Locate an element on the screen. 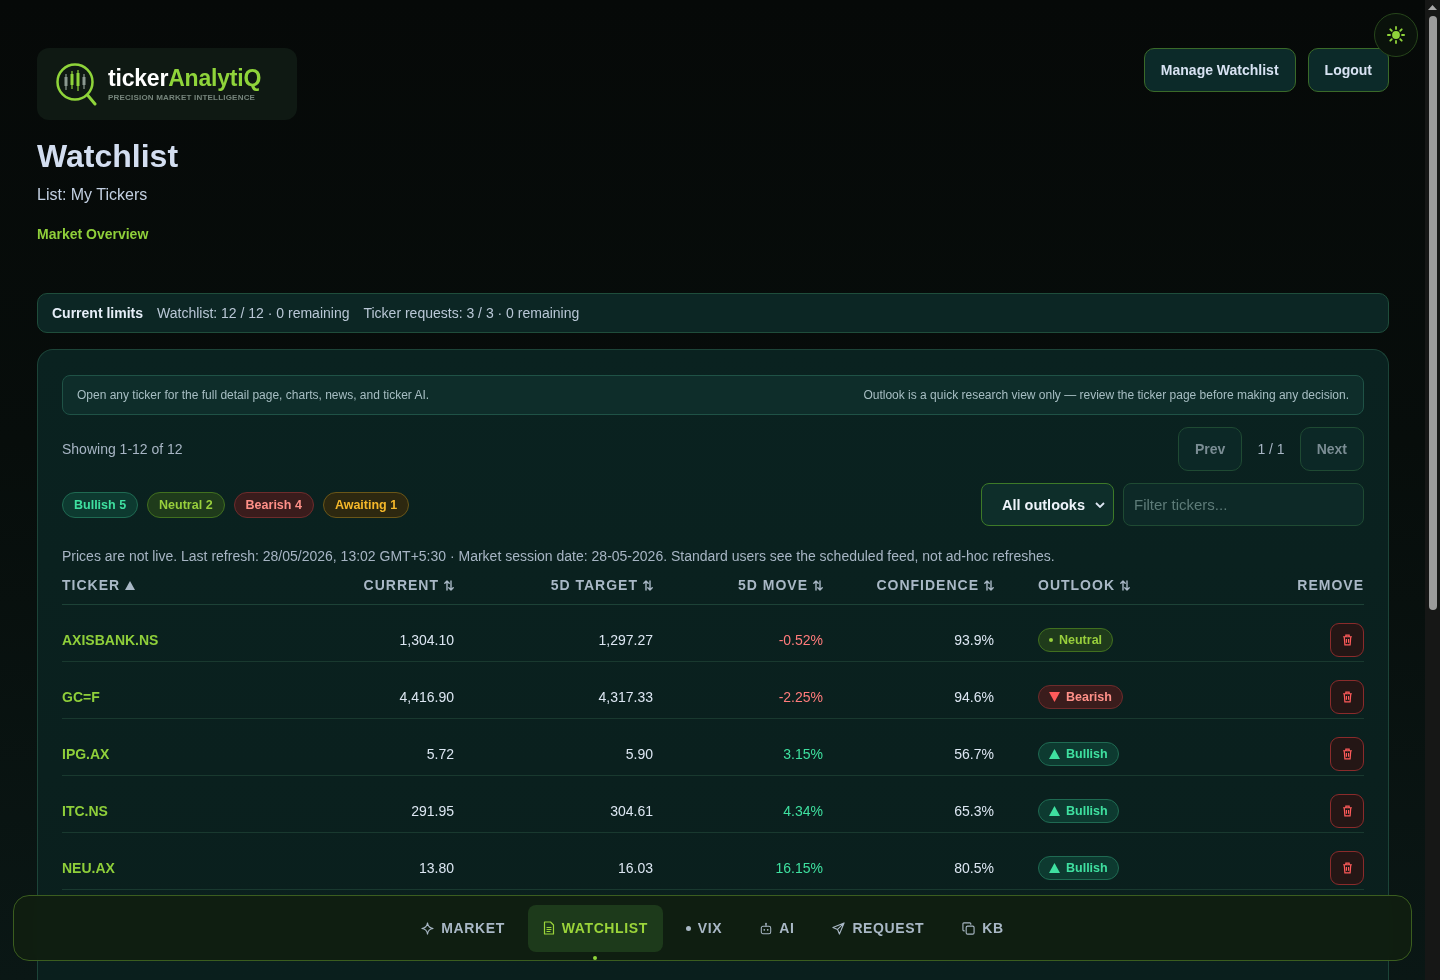  table-cell: 5.90 is located at coordinates (639, 753).